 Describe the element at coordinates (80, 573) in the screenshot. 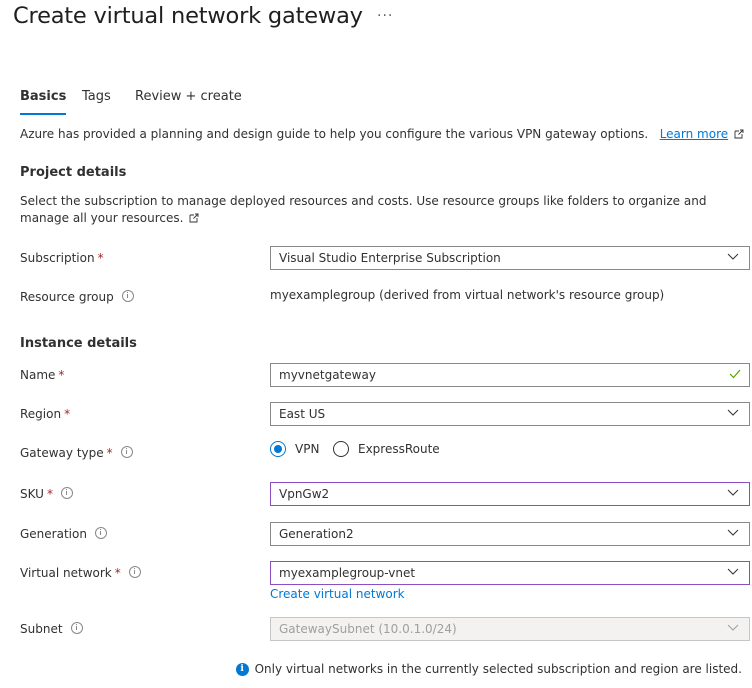

I see `virtual-network-label: Virtual network *` at that location.